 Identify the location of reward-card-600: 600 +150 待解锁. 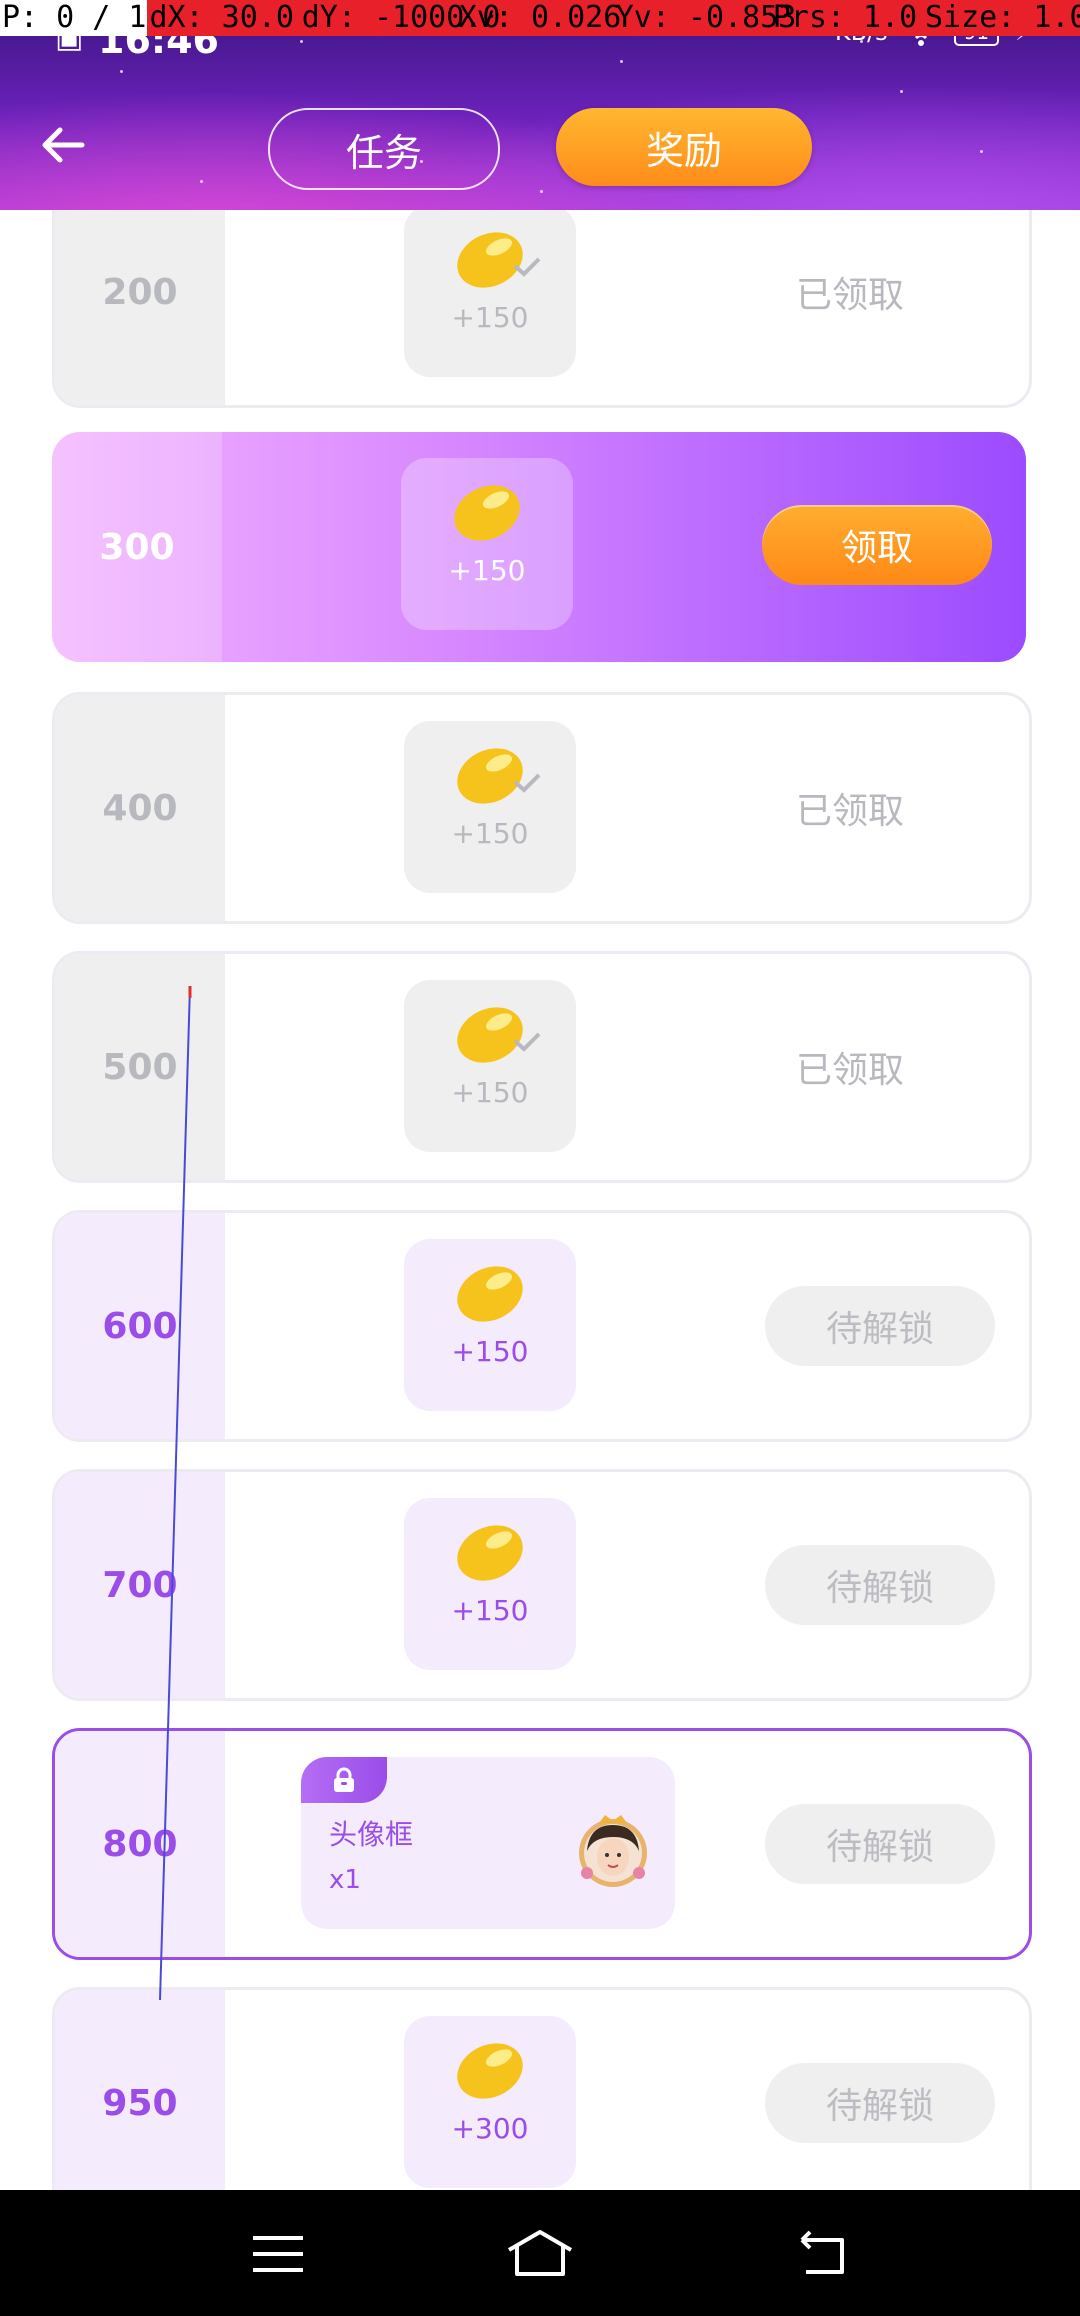
(542, 1326).